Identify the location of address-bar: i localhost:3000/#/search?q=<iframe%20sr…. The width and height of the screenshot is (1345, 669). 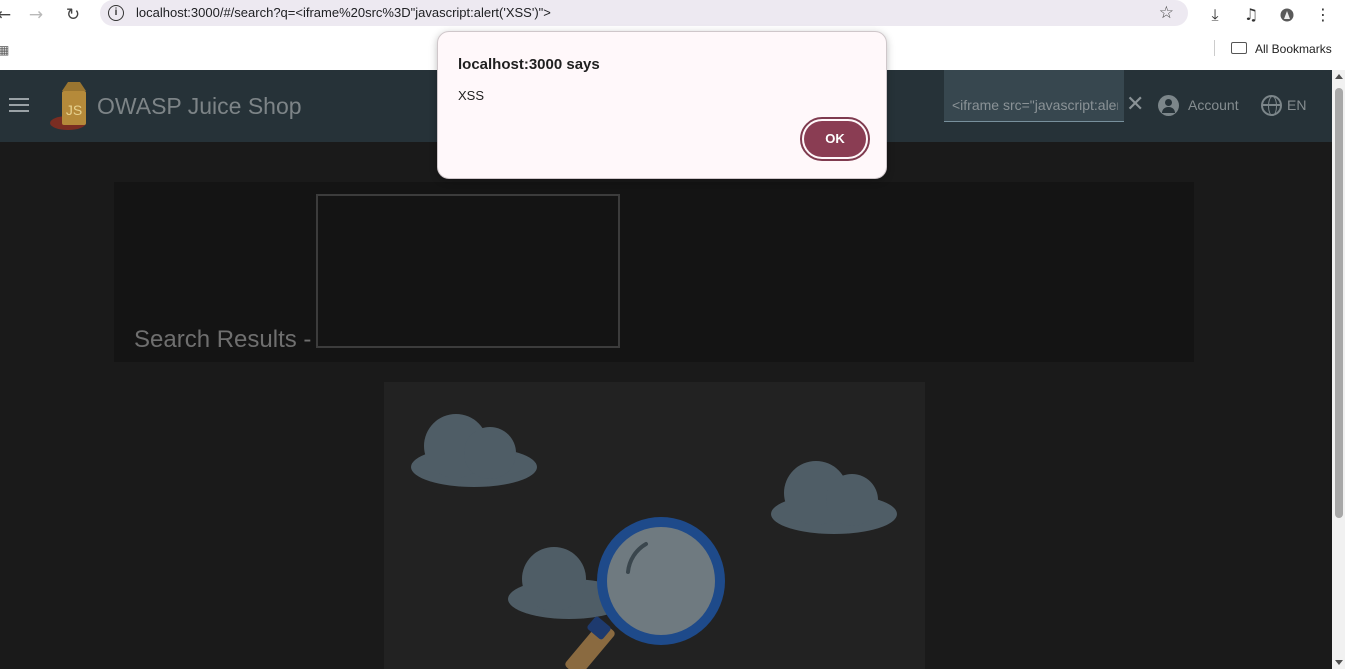
(644, 13).